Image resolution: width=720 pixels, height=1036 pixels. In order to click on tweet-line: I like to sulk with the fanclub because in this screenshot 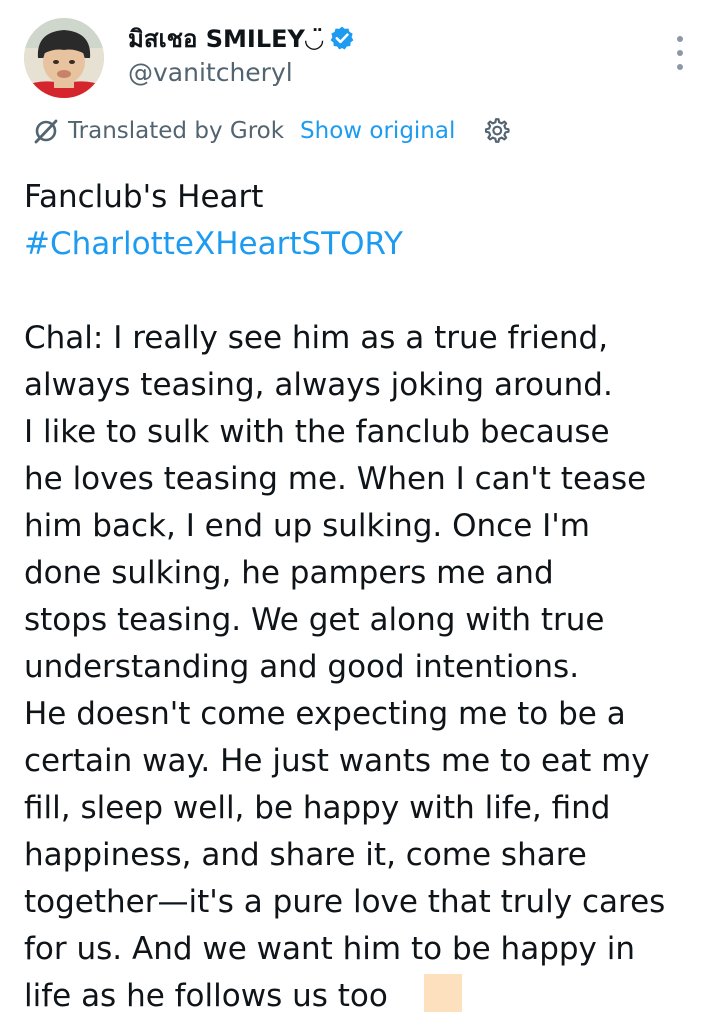, I will do `click(317, 432)`.